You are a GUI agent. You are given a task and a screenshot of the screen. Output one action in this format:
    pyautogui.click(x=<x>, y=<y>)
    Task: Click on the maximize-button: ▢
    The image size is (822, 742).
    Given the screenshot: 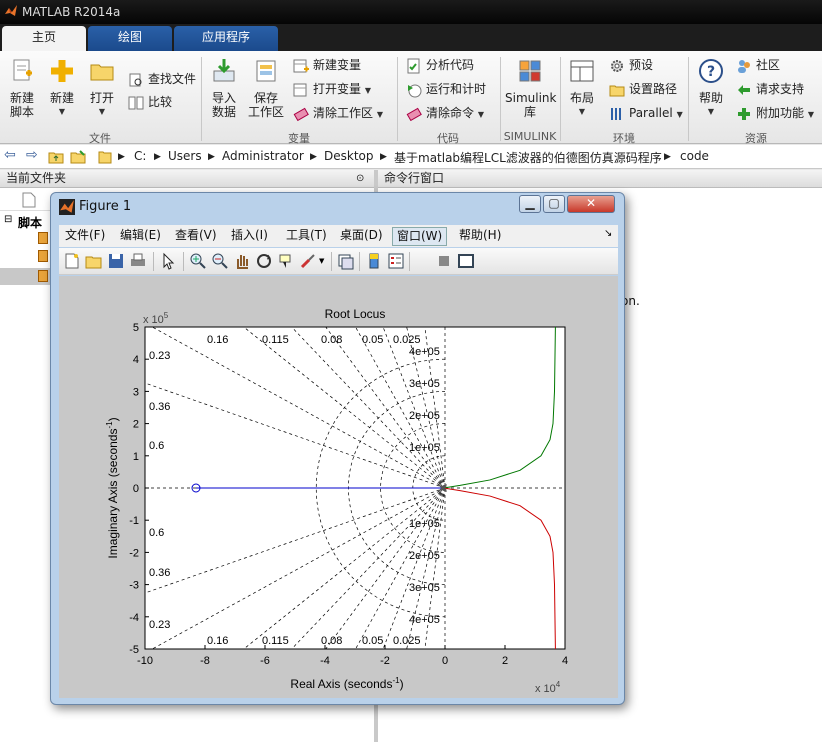 What is the action you would take?
    pyautogui.click(x=554, y=204)
    